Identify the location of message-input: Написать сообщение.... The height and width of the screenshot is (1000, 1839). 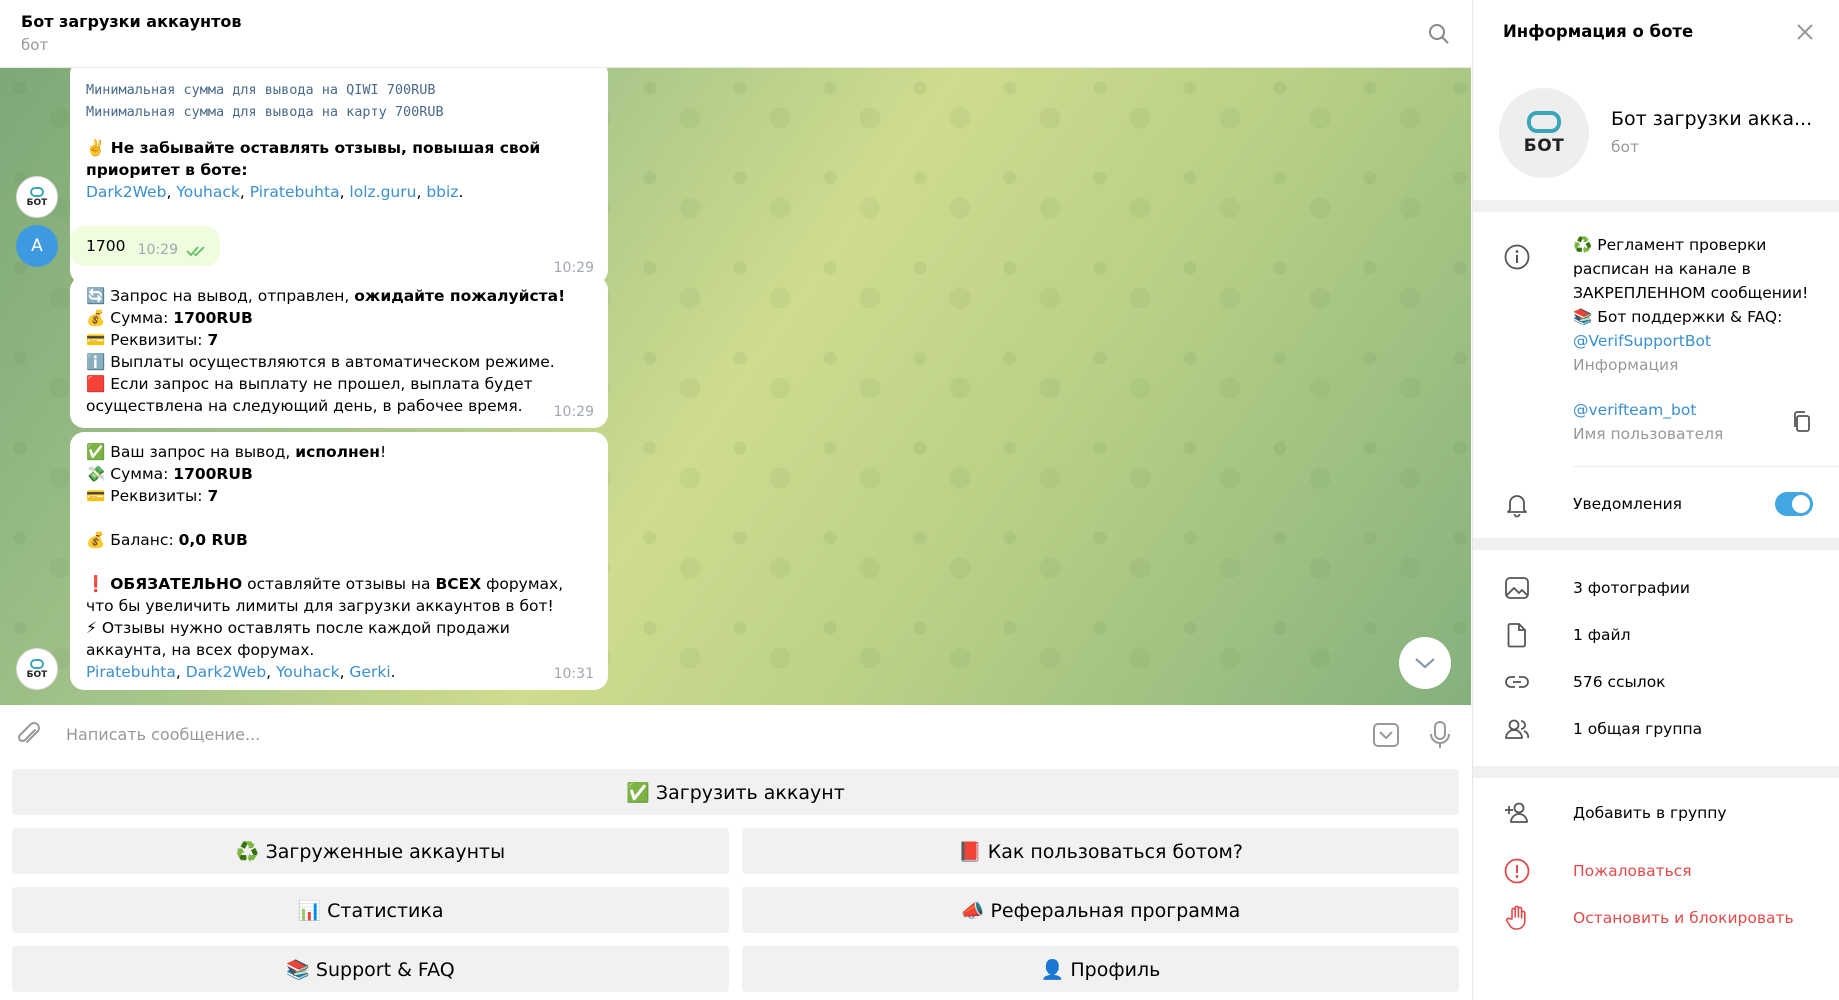
(163, 734).